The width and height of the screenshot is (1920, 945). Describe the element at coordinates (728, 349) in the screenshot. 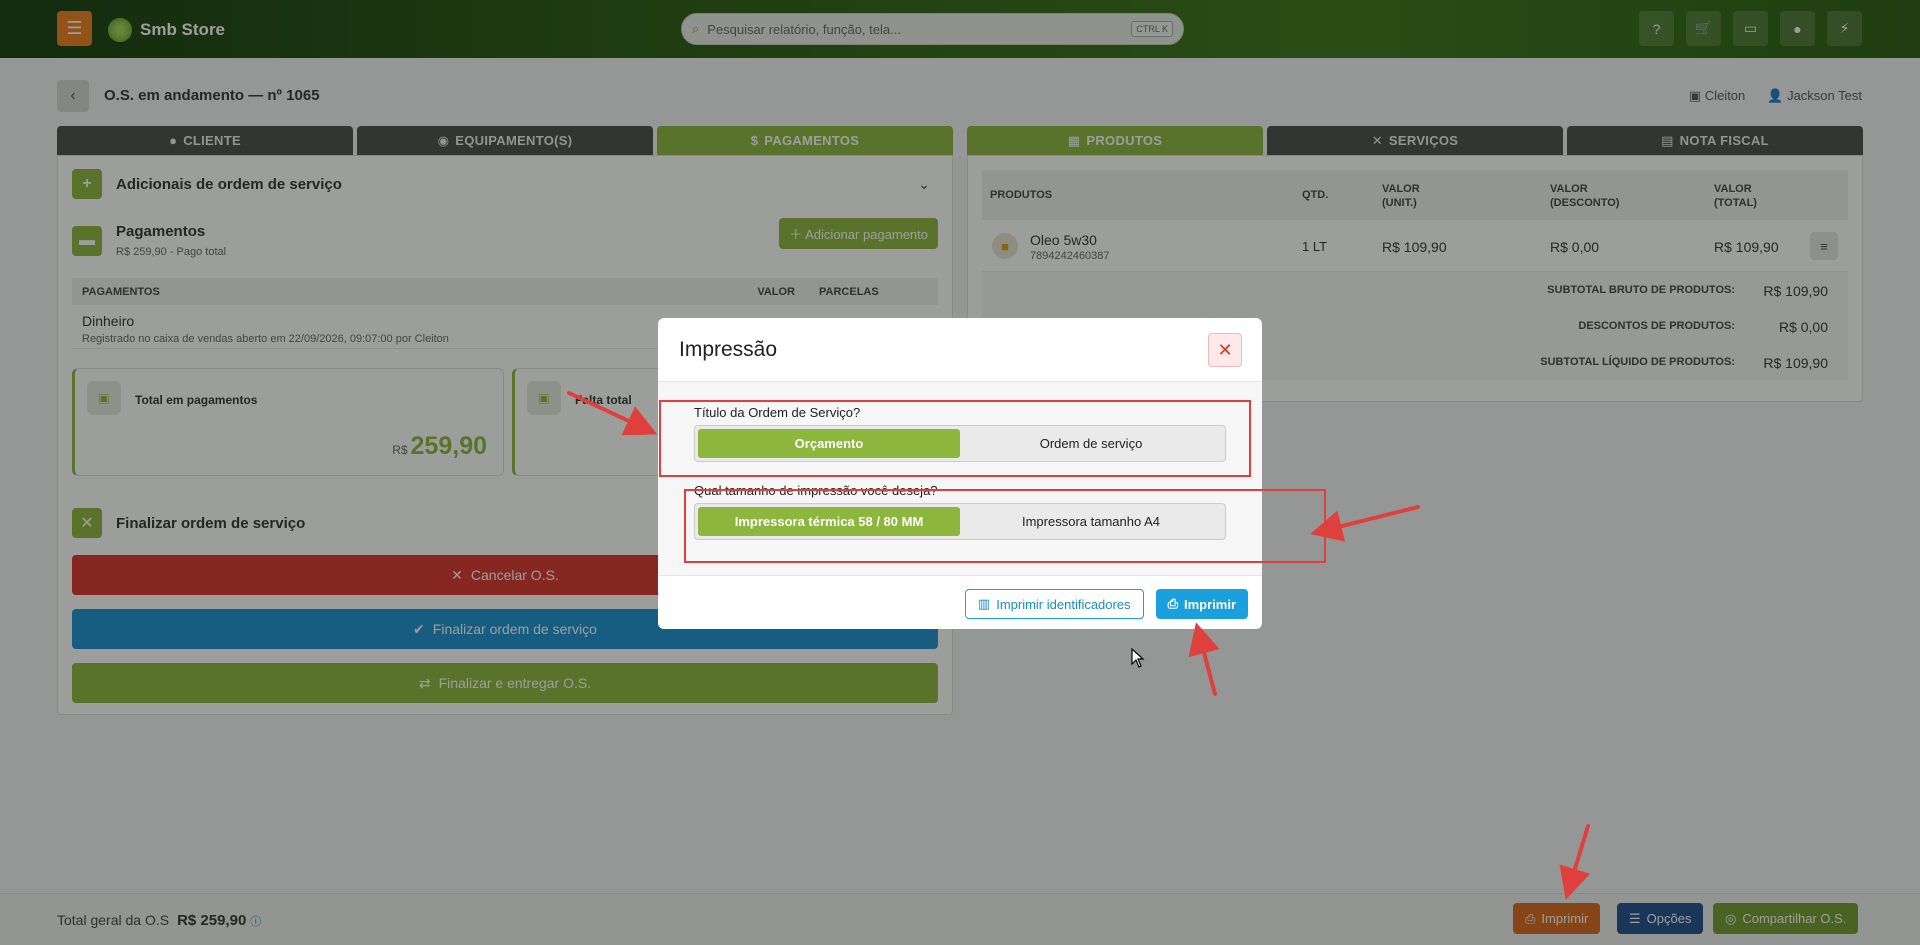

I see `modal-title: Impressão` at that location.